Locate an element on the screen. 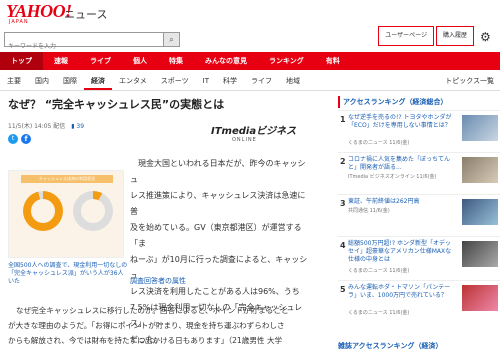 The width and height of the screenshot is (500, 351). ranking-title: アクセスランキング（経済総合） is located at coordinates (419, 102).